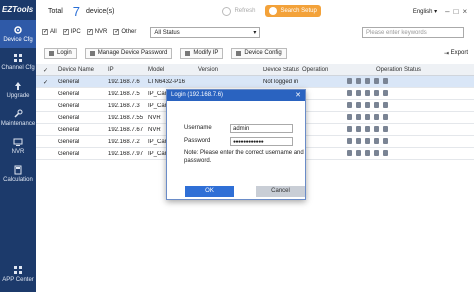 This screenshot has width=474, height=292. Describe the element at coordinates (18, 96) in the screenshot. I see `sidebar-item-label: Upgrade` at that location.